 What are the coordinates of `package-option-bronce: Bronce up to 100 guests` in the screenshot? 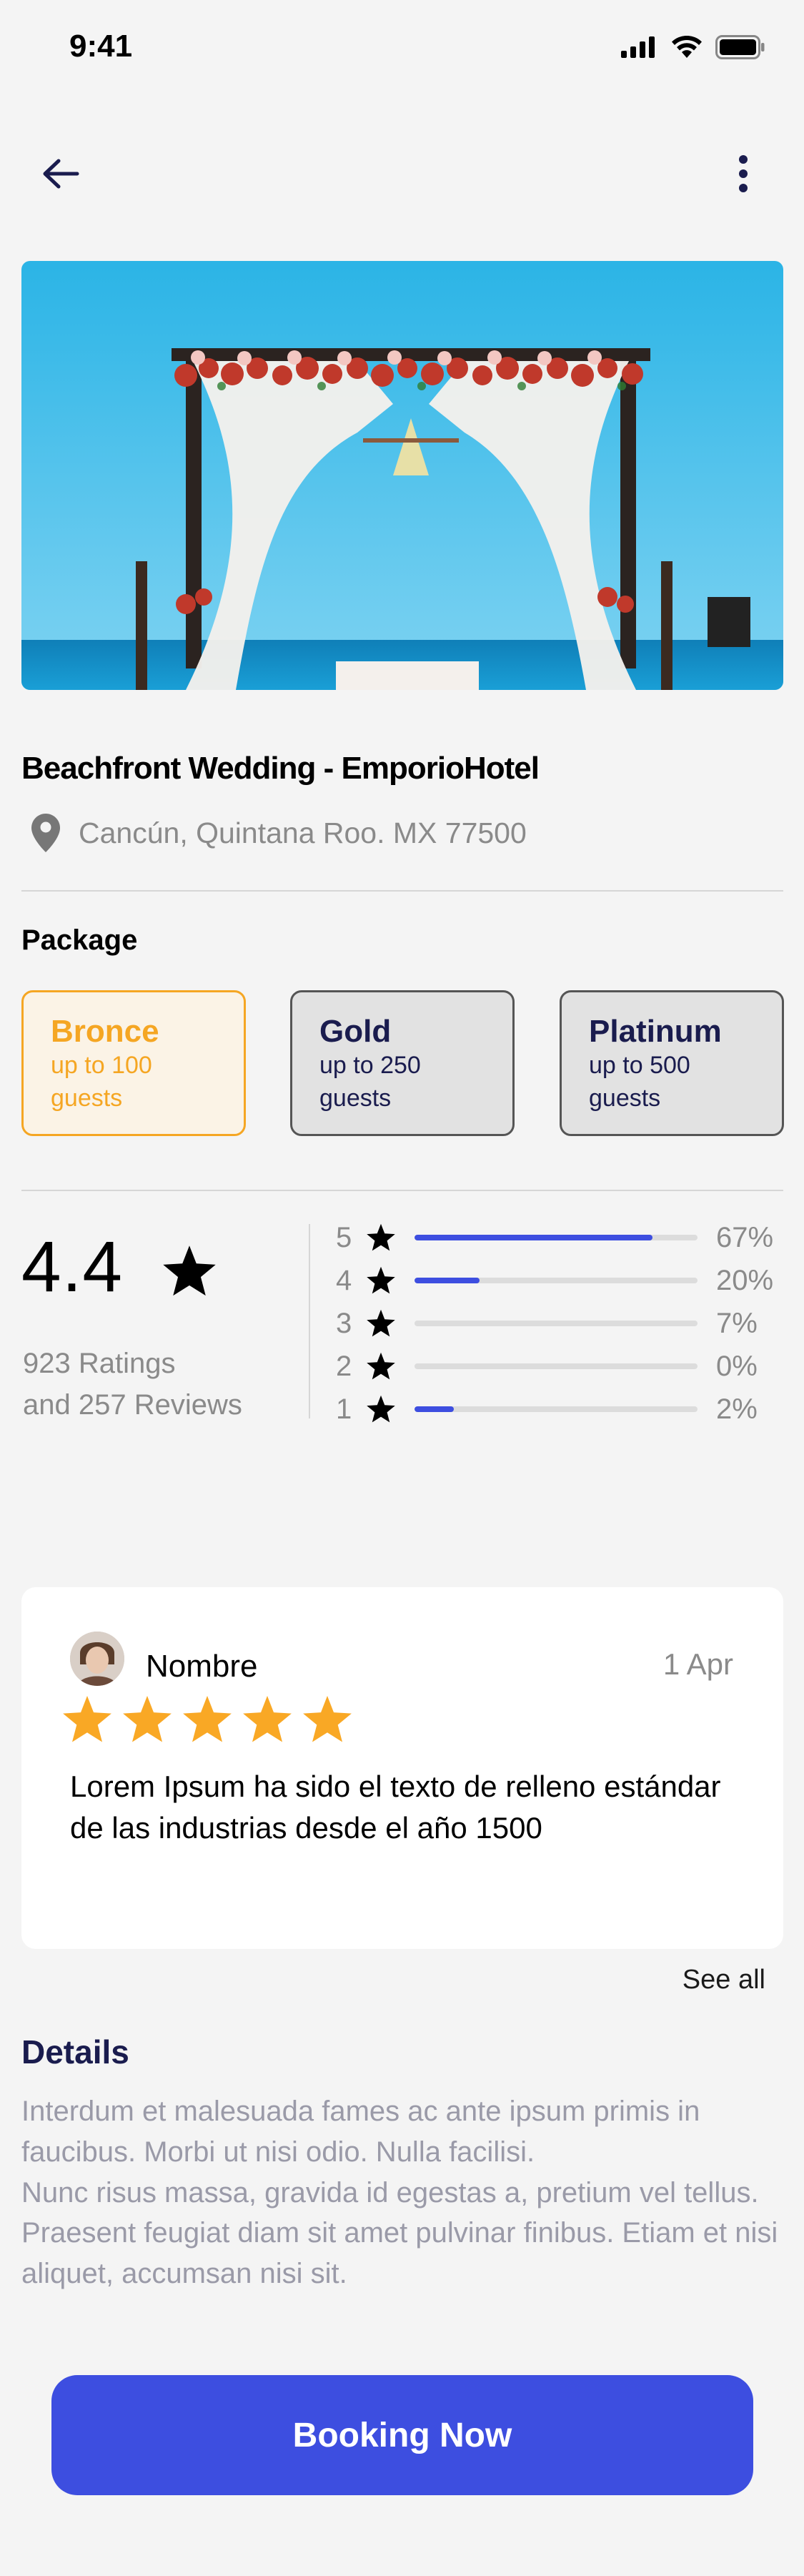 It's located at (133, 1063).